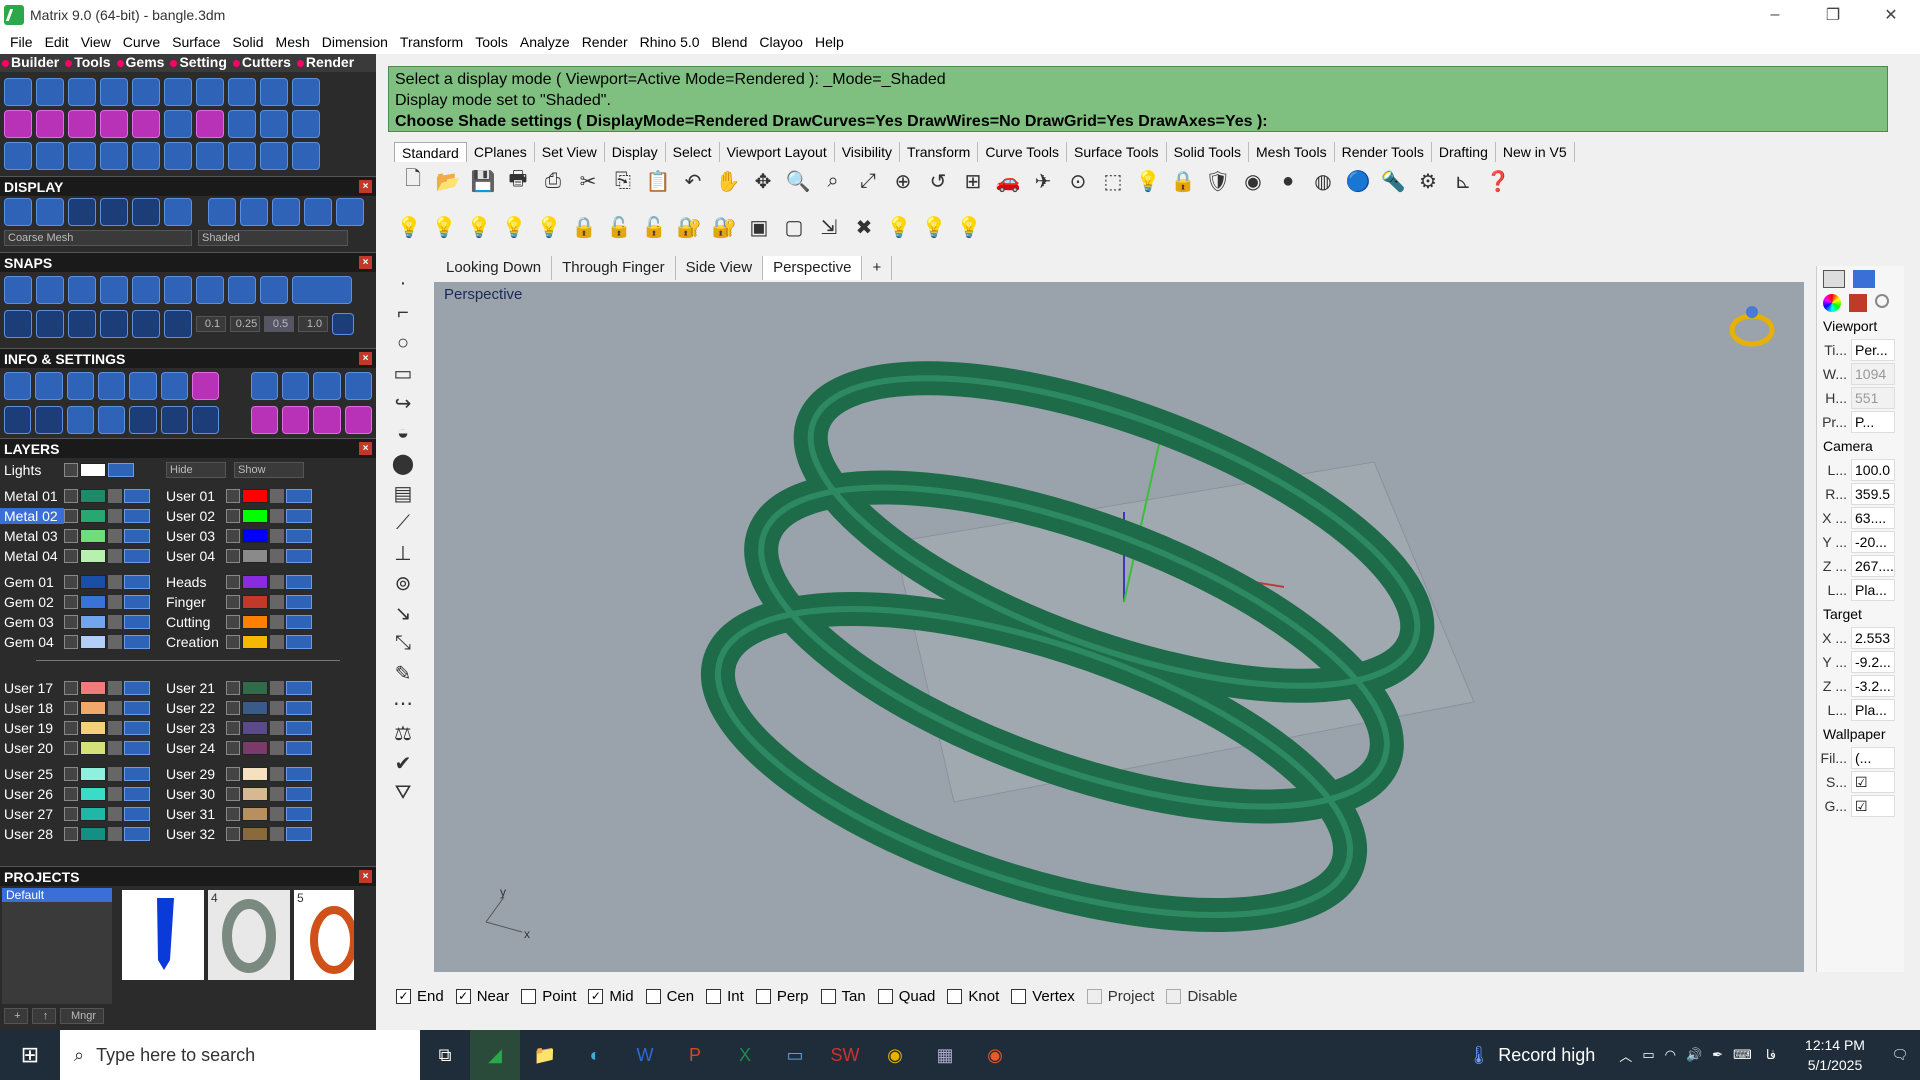  Describe the element at coordinates (50, 324) in the screenshot. I see `grid-tool-icon` at that location.